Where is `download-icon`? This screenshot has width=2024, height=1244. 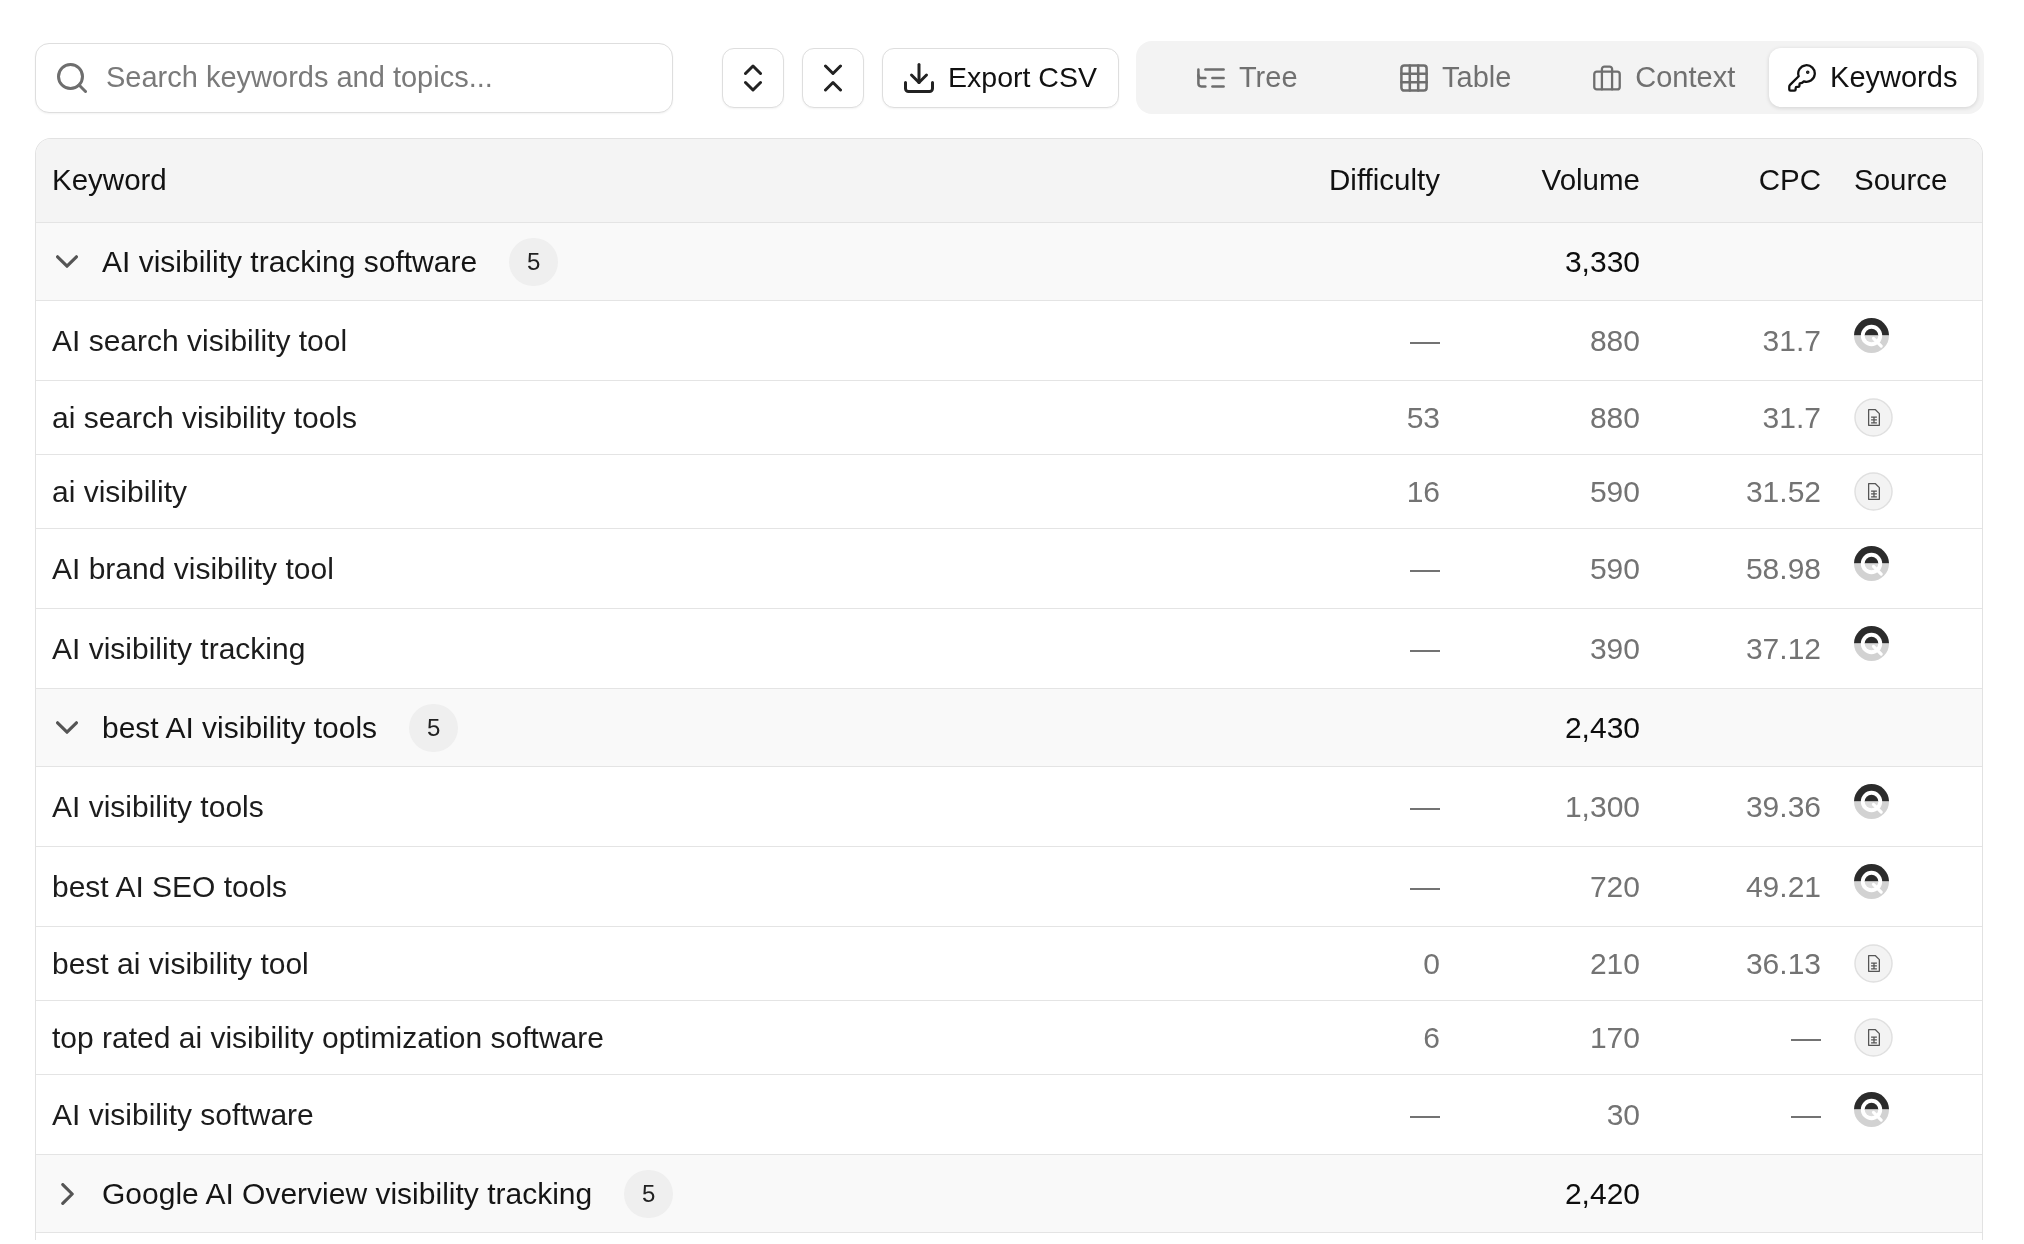
download-icon is located at coordinates (919, 77).